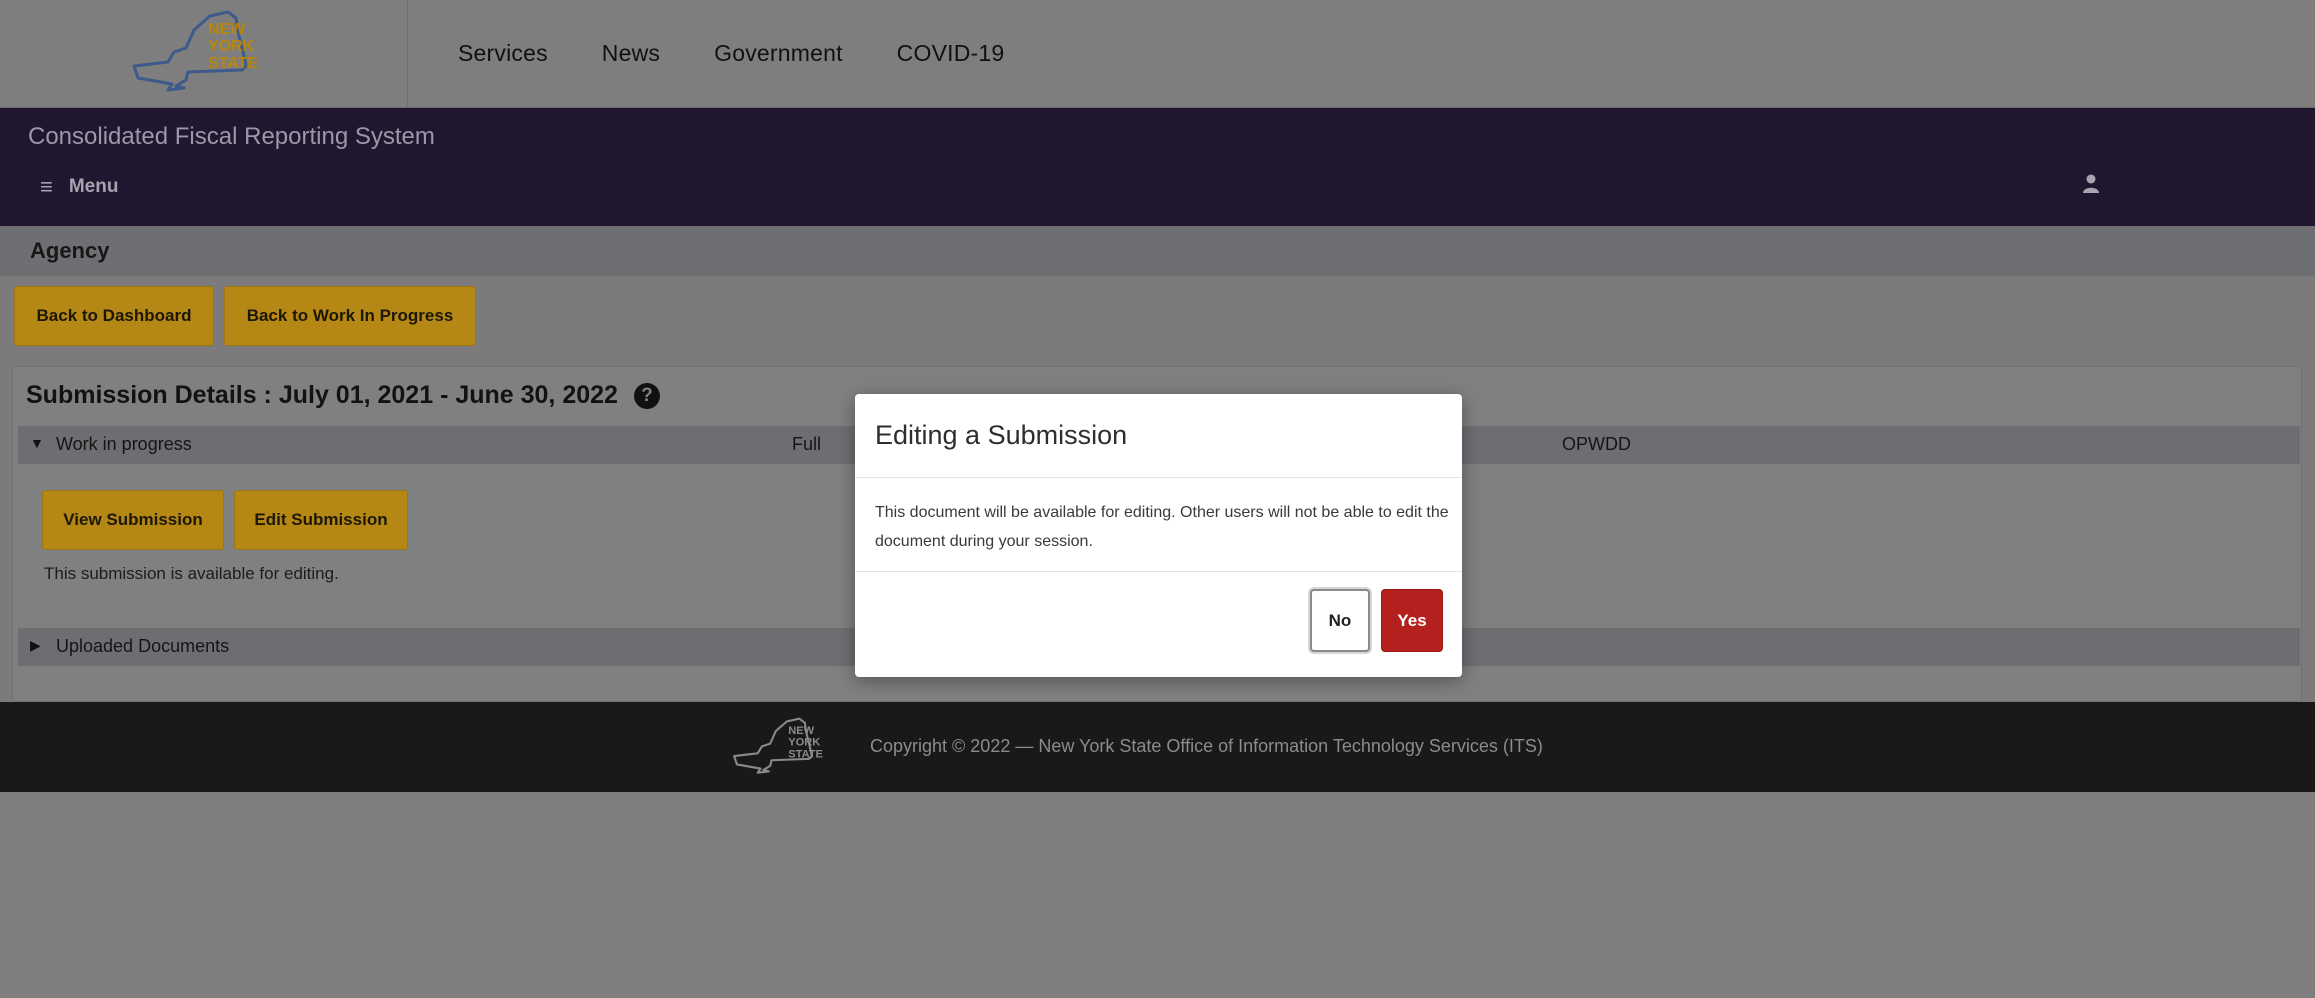 Image resolution: width=2315 pixels, height=998 pixels. What do you see at coordinates (2091, 184) in the screenshot?
I see `user-icon` at bounding box center [2091, 184].